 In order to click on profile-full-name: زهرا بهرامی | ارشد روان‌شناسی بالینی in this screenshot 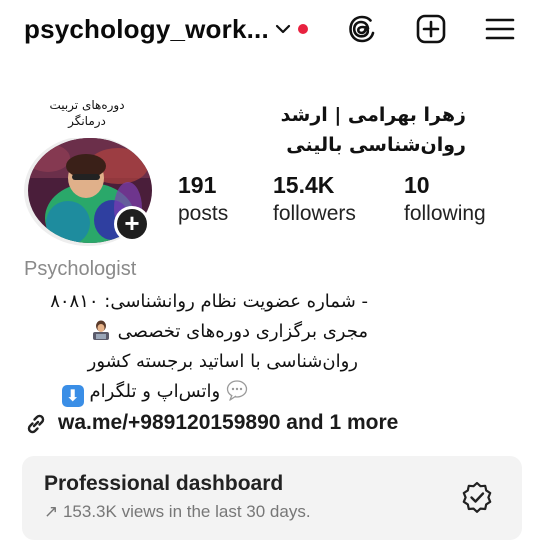, I will do `click(373, 130)`.